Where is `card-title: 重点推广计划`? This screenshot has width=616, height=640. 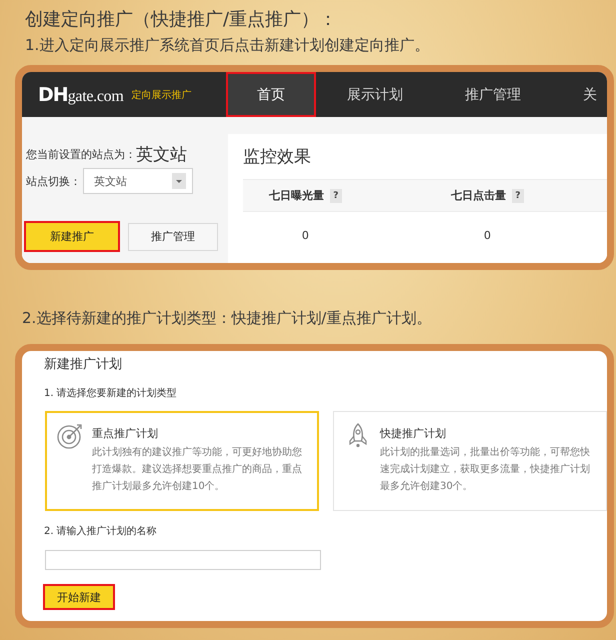
card-title: 重点推广计划 is located at coordinates (125, 434).